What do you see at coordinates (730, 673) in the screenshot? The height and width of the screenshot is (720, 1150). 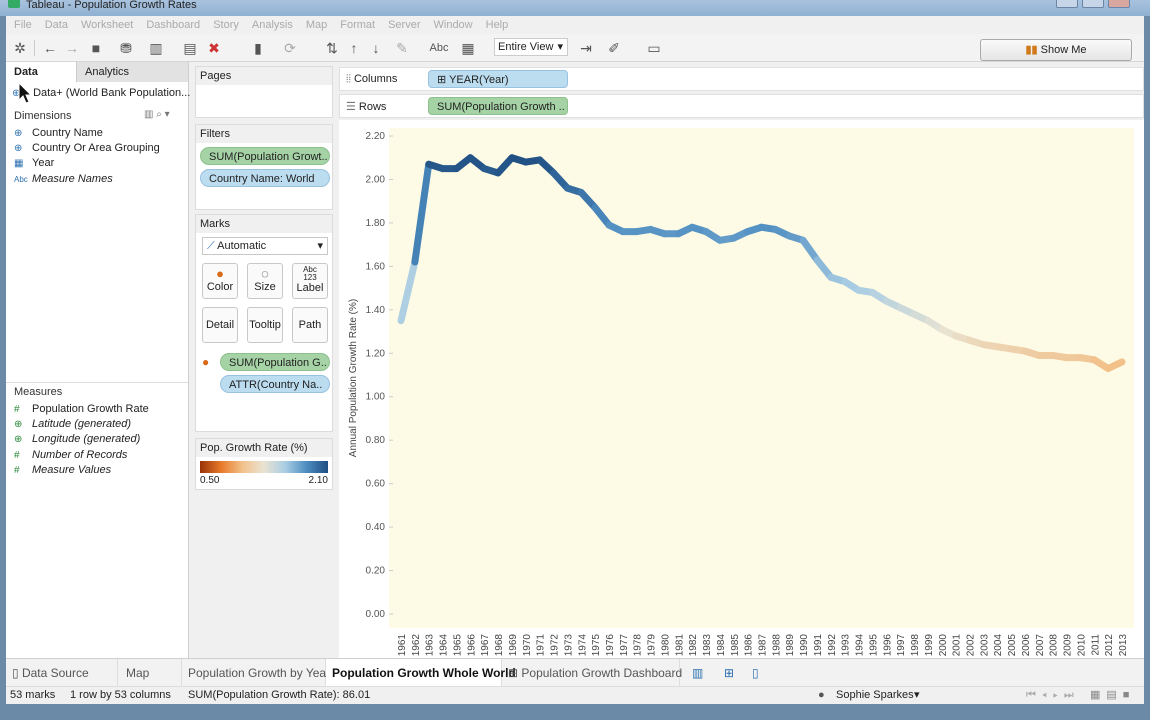 I see `new-dashboard-icon: ⊞` at bounding box center [730, 673].